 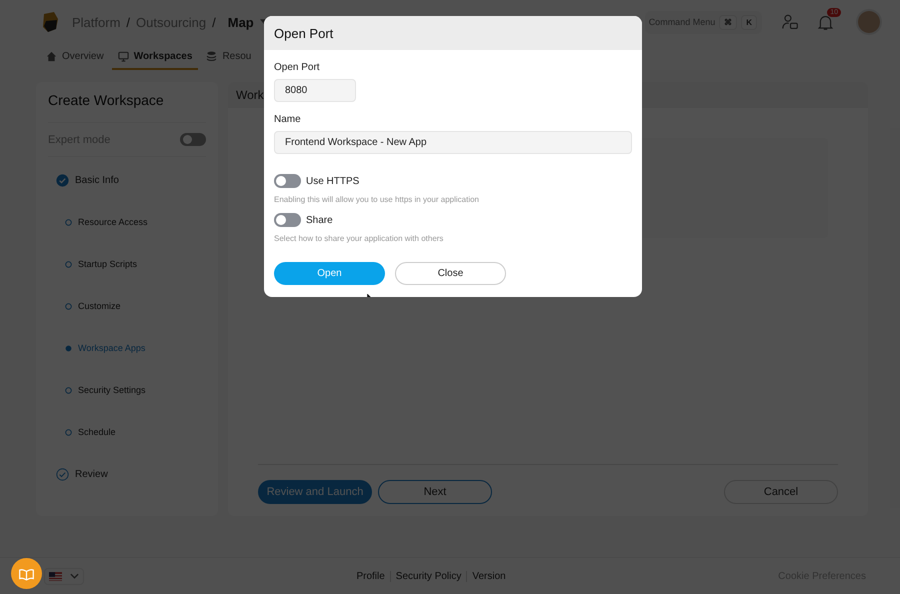 I want to click on port-input-field: 8080, so click(x=315, y=90).